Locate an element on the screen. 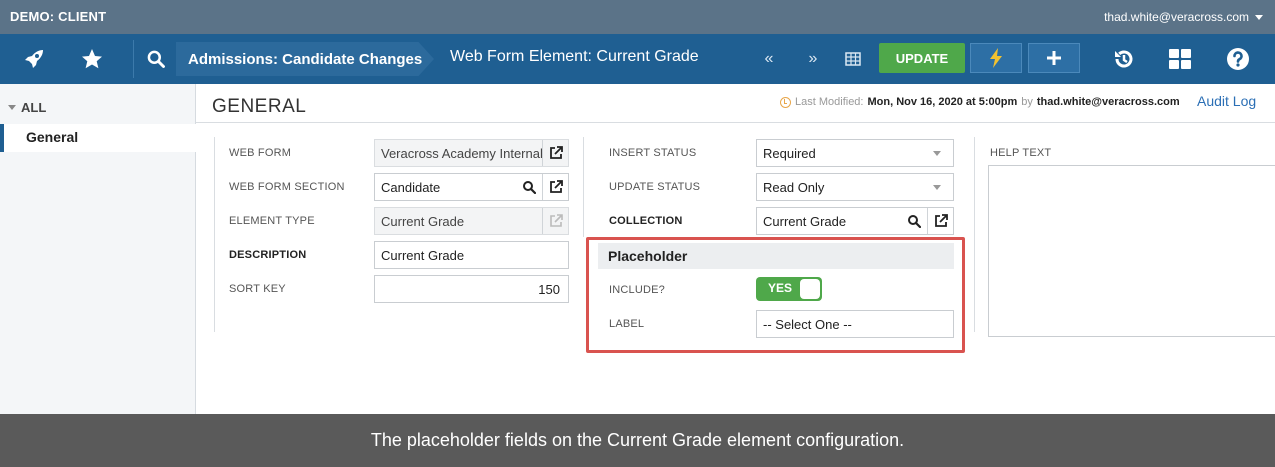 The height and width of the screenshot is (467, 1275). help-text-area is located at coordinates (1131, 251).